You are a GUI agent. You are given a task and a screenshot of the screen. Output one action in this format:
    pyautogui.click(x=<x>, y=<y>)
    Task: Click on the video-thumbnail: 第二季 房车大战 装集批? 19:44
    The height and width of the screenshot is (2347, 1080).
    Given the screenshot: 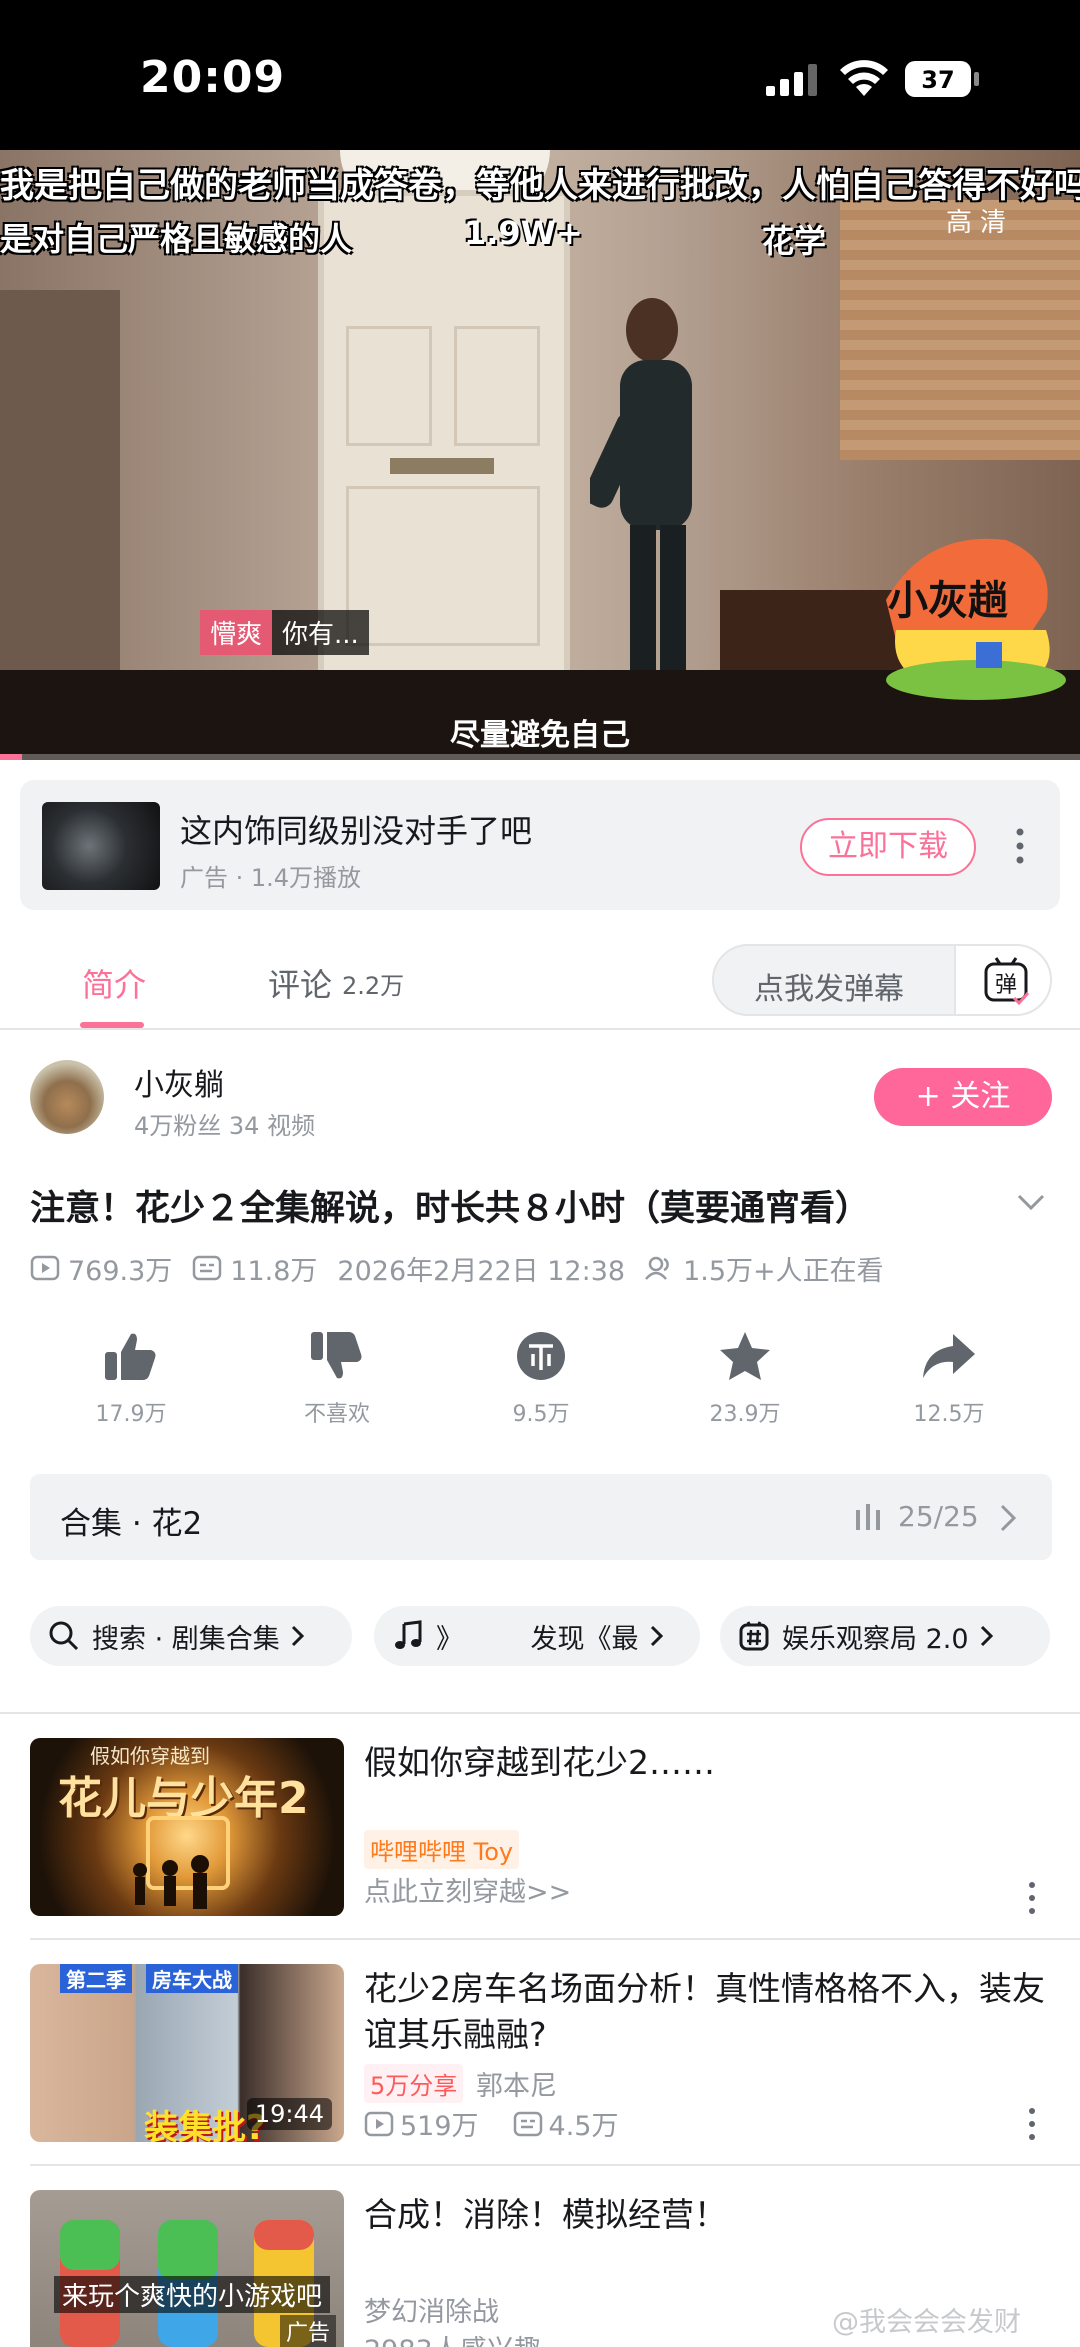 What is the action you would take?
    pyautogui.click(x=187, y=2053)
    